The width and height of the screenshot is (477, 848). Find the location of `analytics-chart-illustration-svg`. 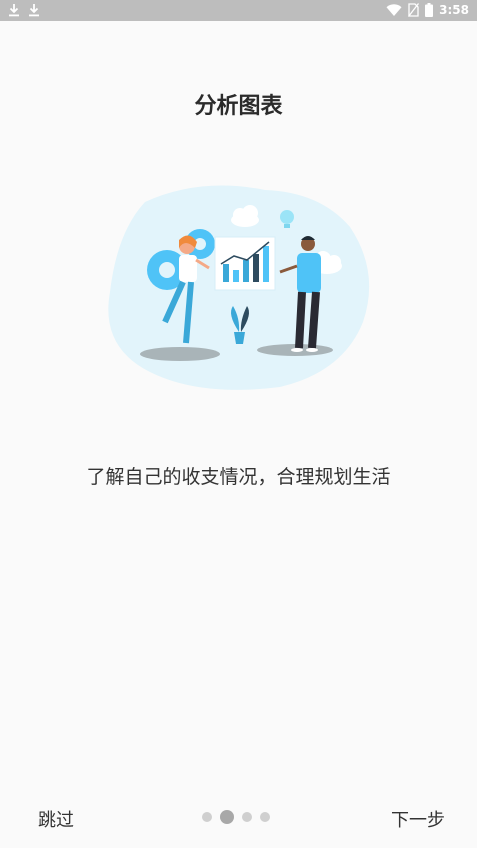

analytics-chart-illustration-svg is located at coordinates (239, 287).